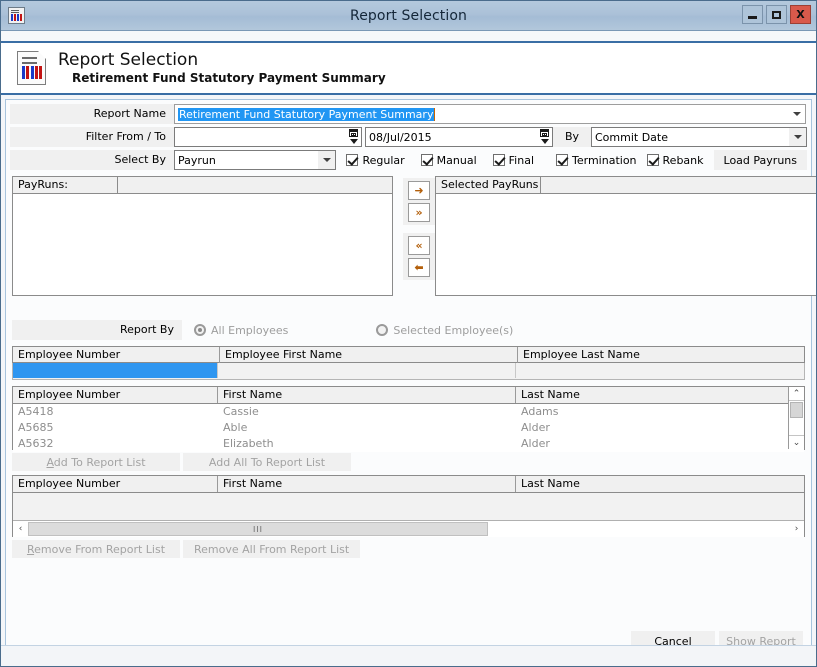  I want to click on checkbox-rebank-label: Rebank, so click(683, 160).